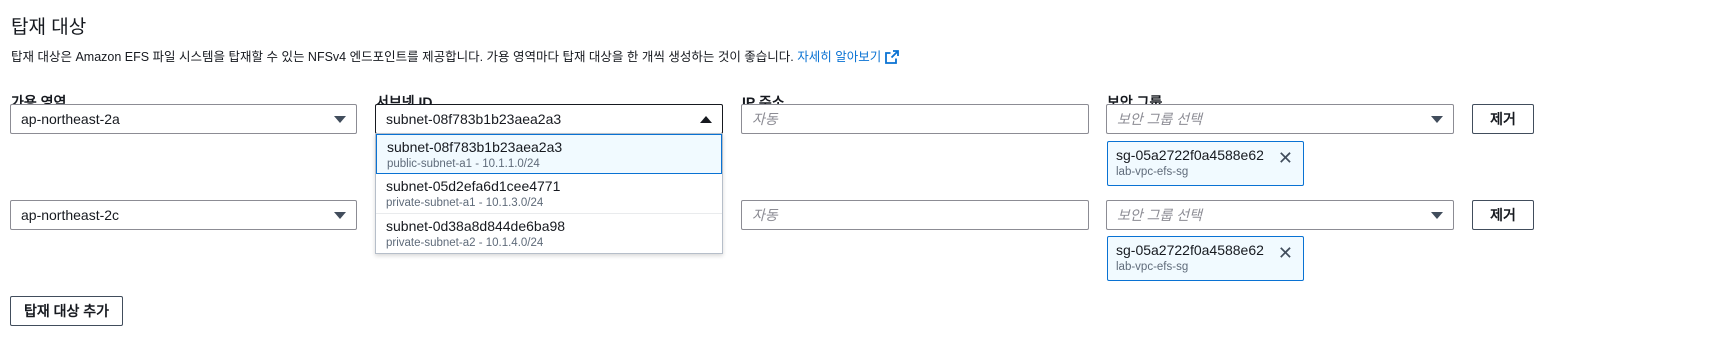  Describe the element at coordinates (183, 119) in the screenshot. I see `az-select-row1: ap-northeast-2a` at that location.